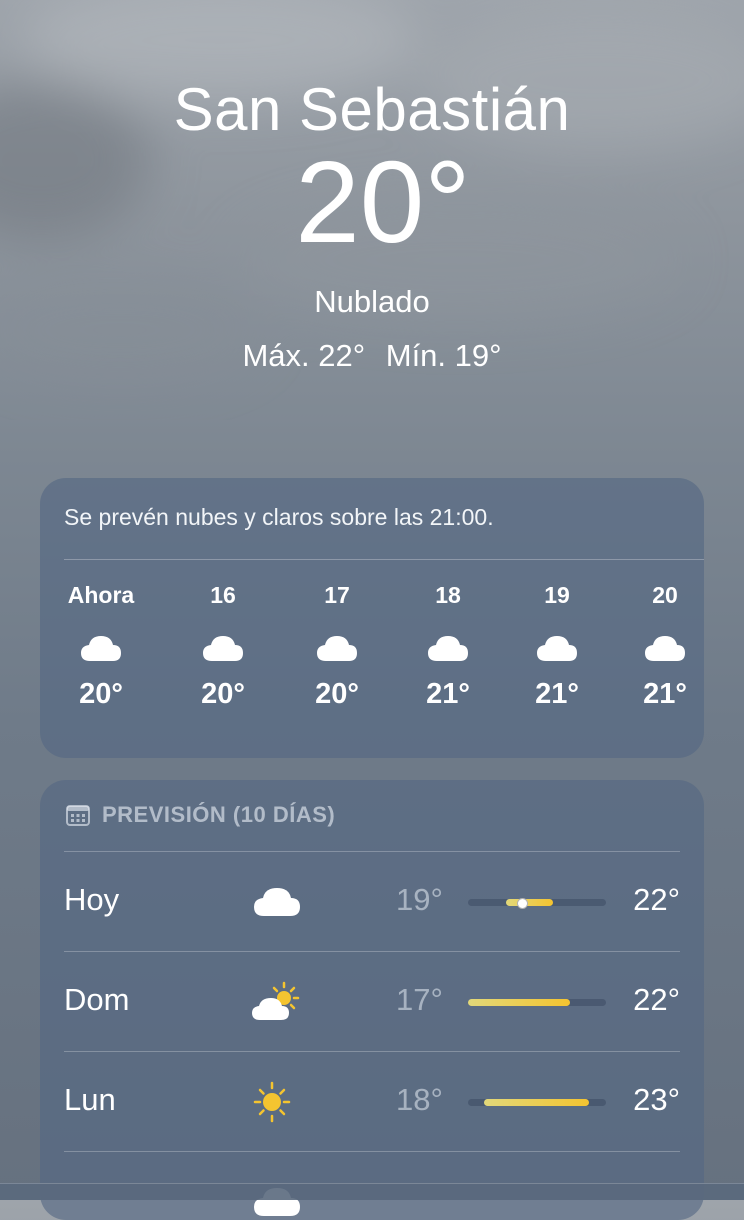  I want to click on forecast-row-today: Hoy 19° 22°, so click(372, 902).